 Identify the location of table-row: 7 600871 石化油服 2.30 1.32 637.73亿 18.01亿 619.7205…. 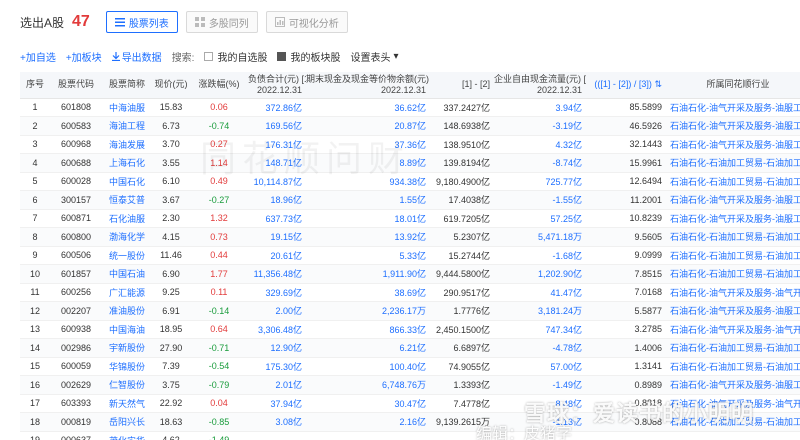
(410, 218).